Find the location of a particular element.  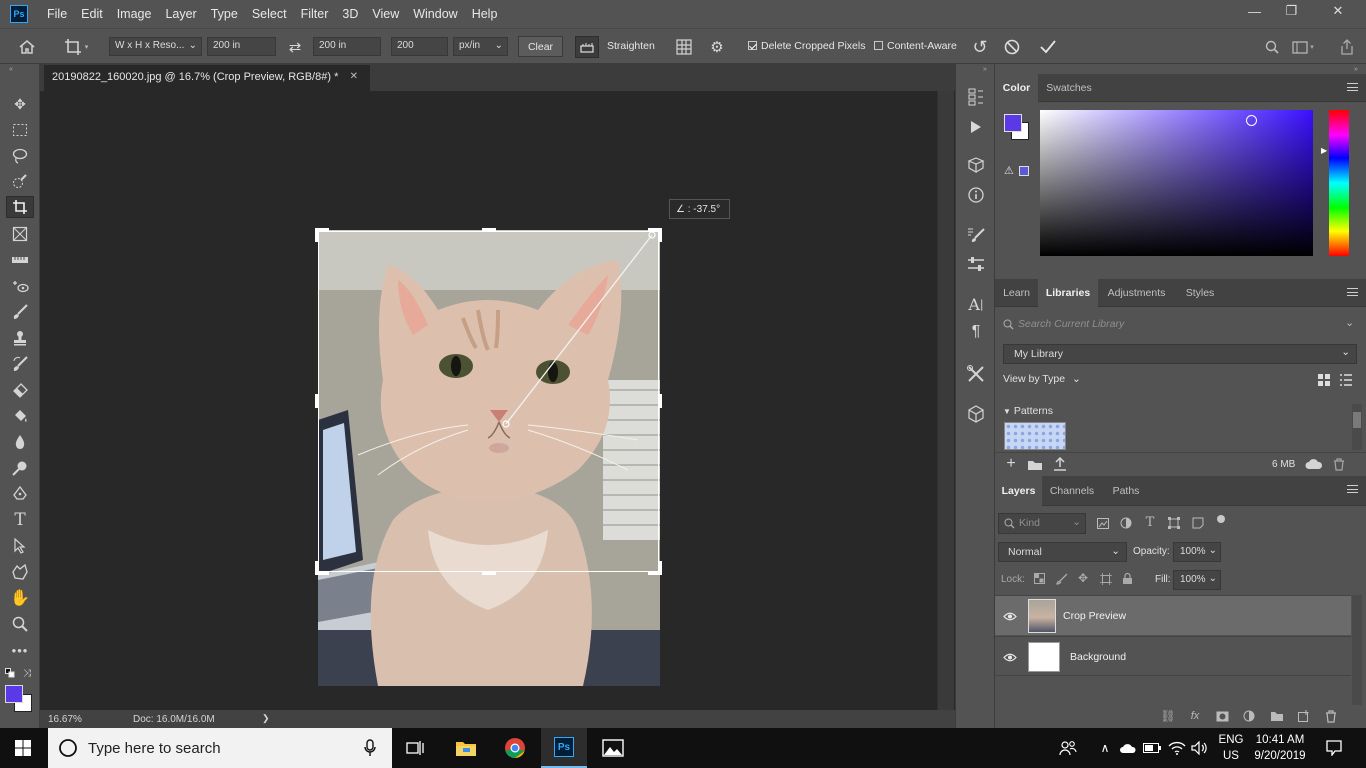

delete-layer-trash-icon is located at coordinates (1331, 716).